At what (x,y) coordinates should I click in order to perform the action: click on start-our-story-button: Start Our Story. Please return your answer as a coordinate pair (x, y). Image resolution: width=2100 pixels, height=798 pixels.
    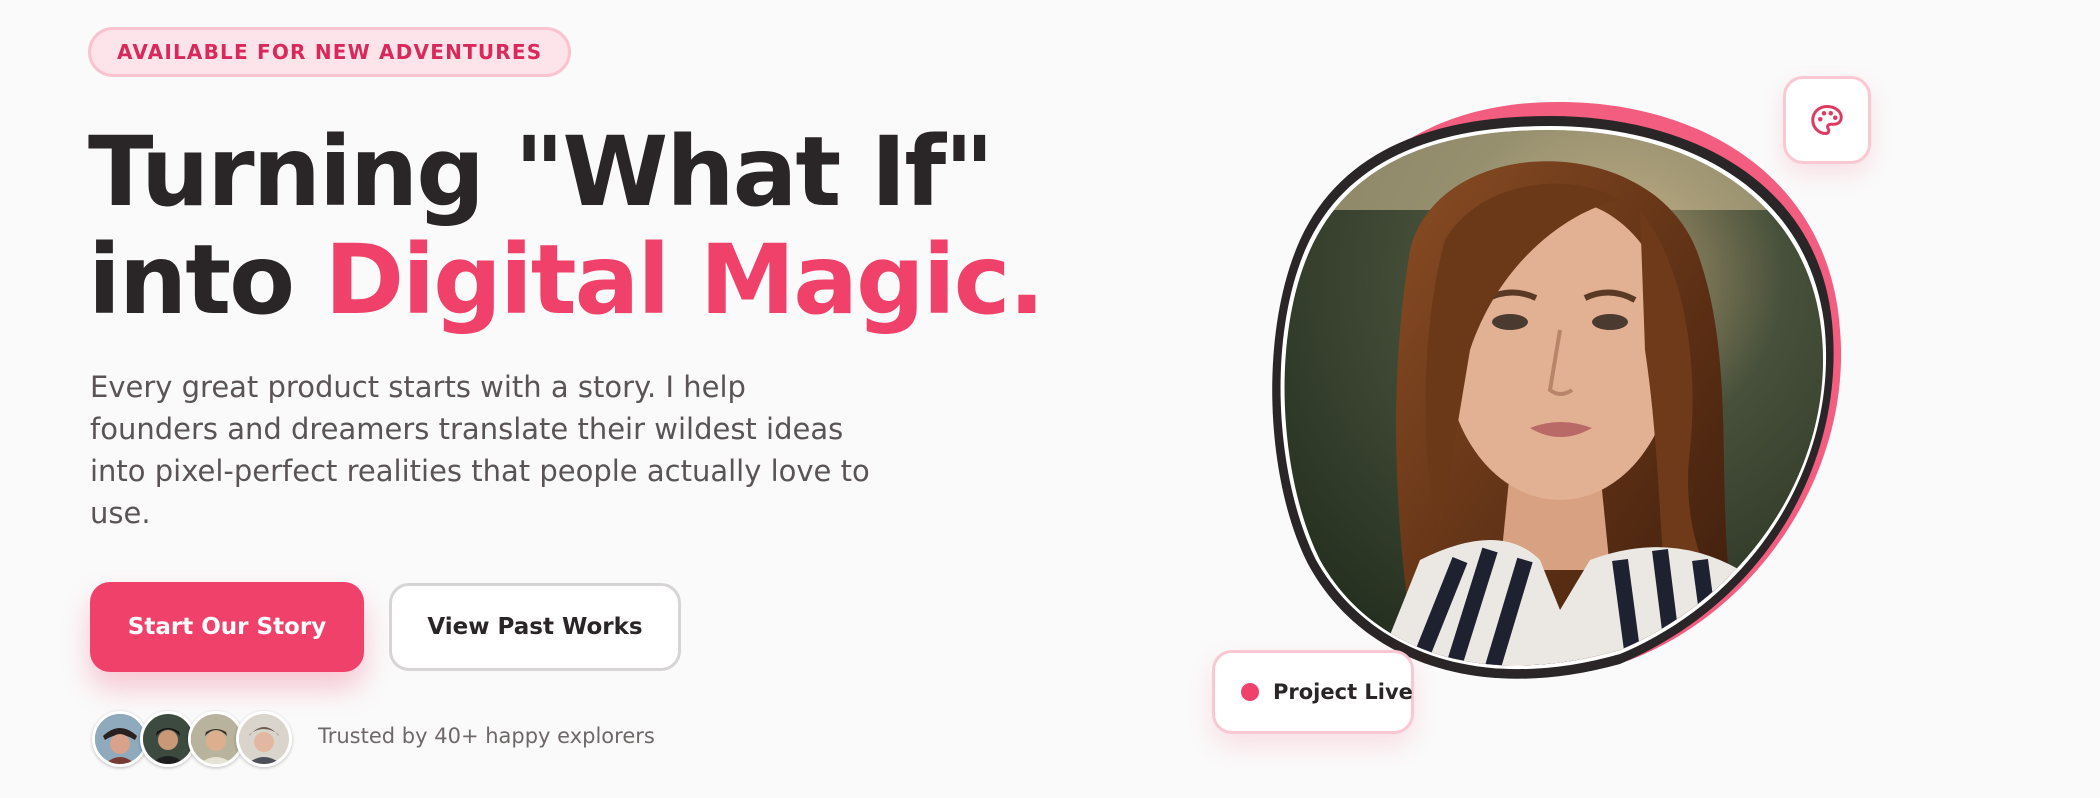
    Looking at the image, I should click on (227, 627).